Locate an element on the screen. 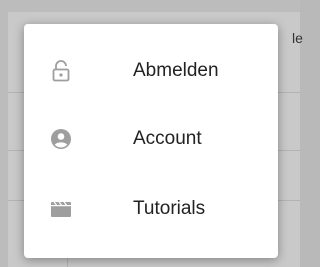 This screenshot has width=320, height=267. lock-open-icon is located at coordinates (61, 71).